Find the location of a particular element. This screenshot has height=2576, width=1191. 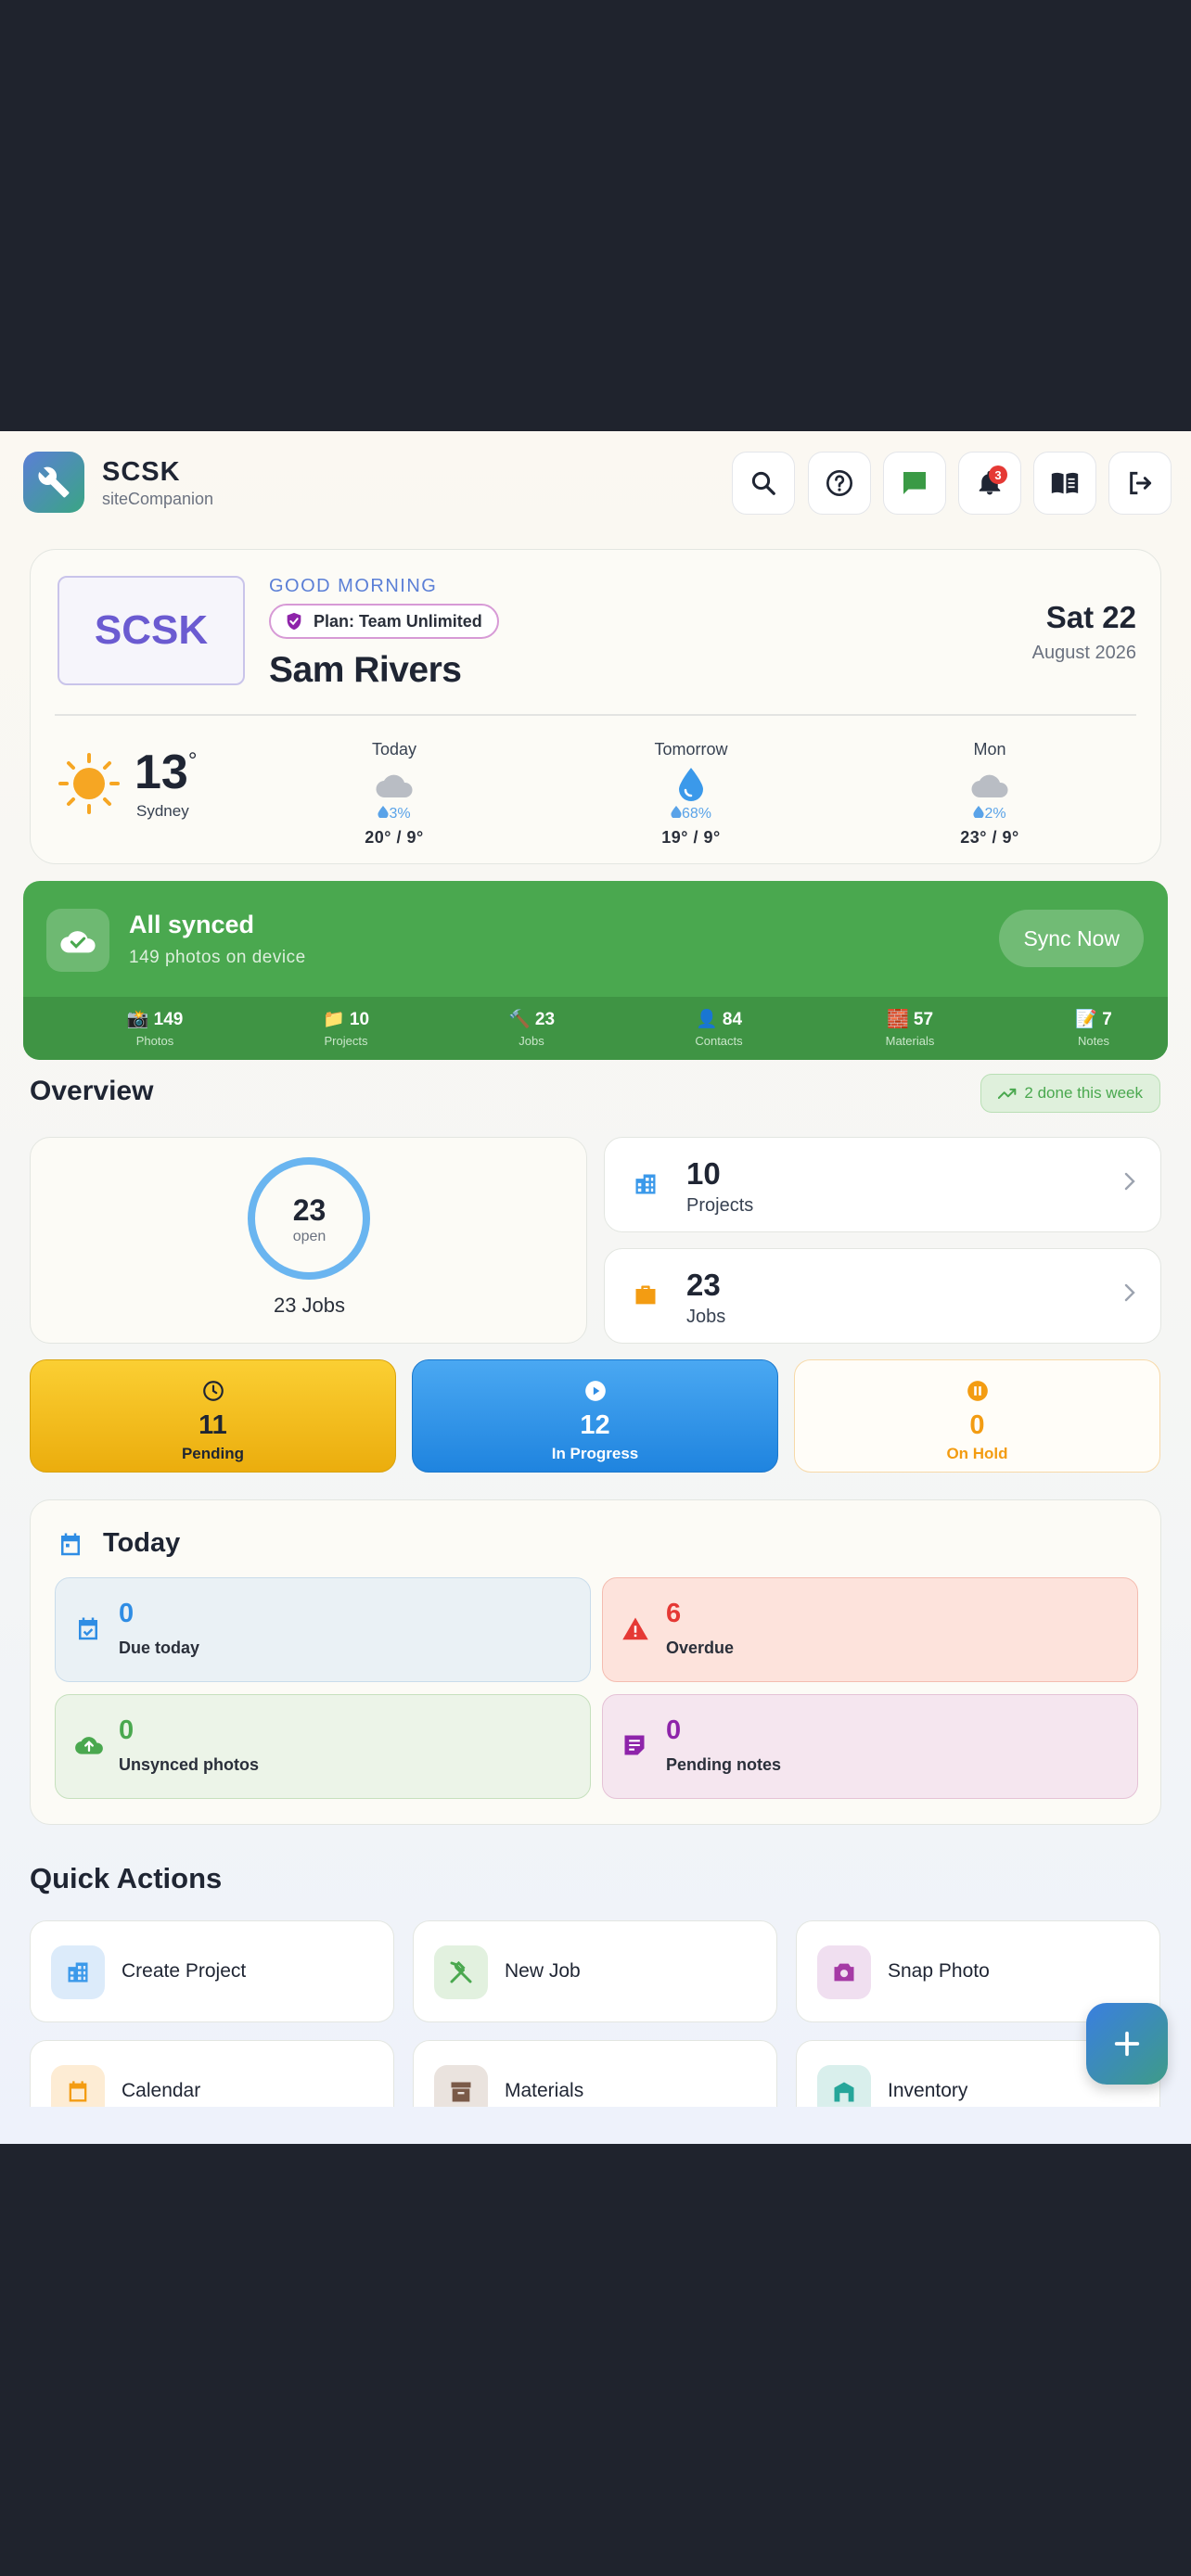

help-button is located at coordinates (840, 483).